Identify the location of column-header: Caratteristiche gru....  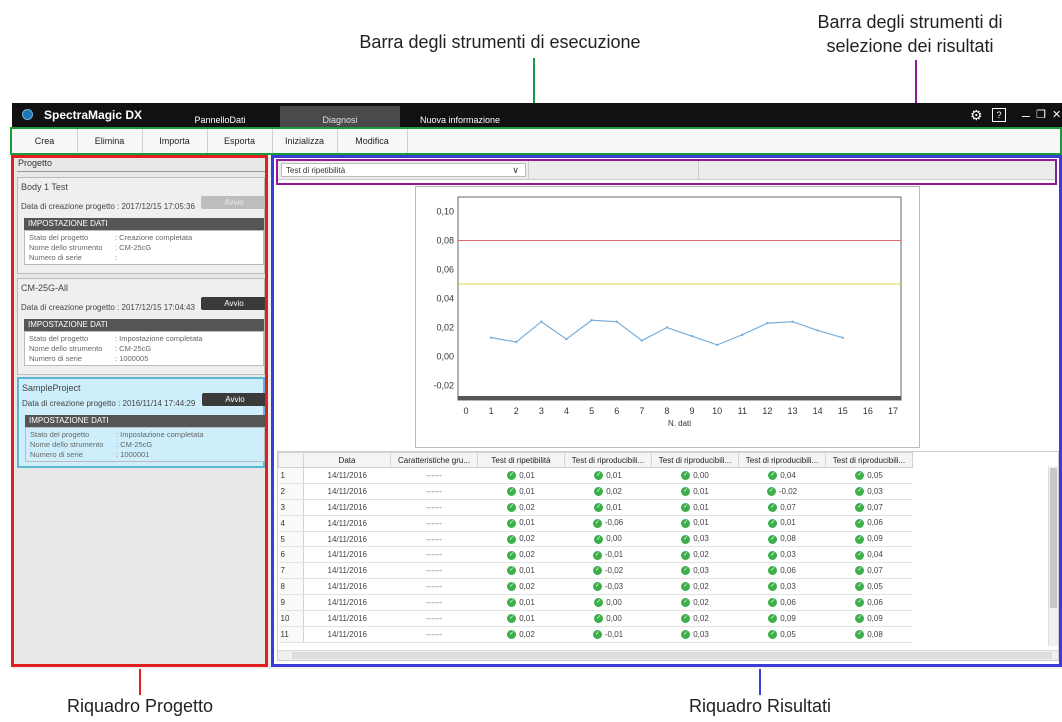
(434, 460).